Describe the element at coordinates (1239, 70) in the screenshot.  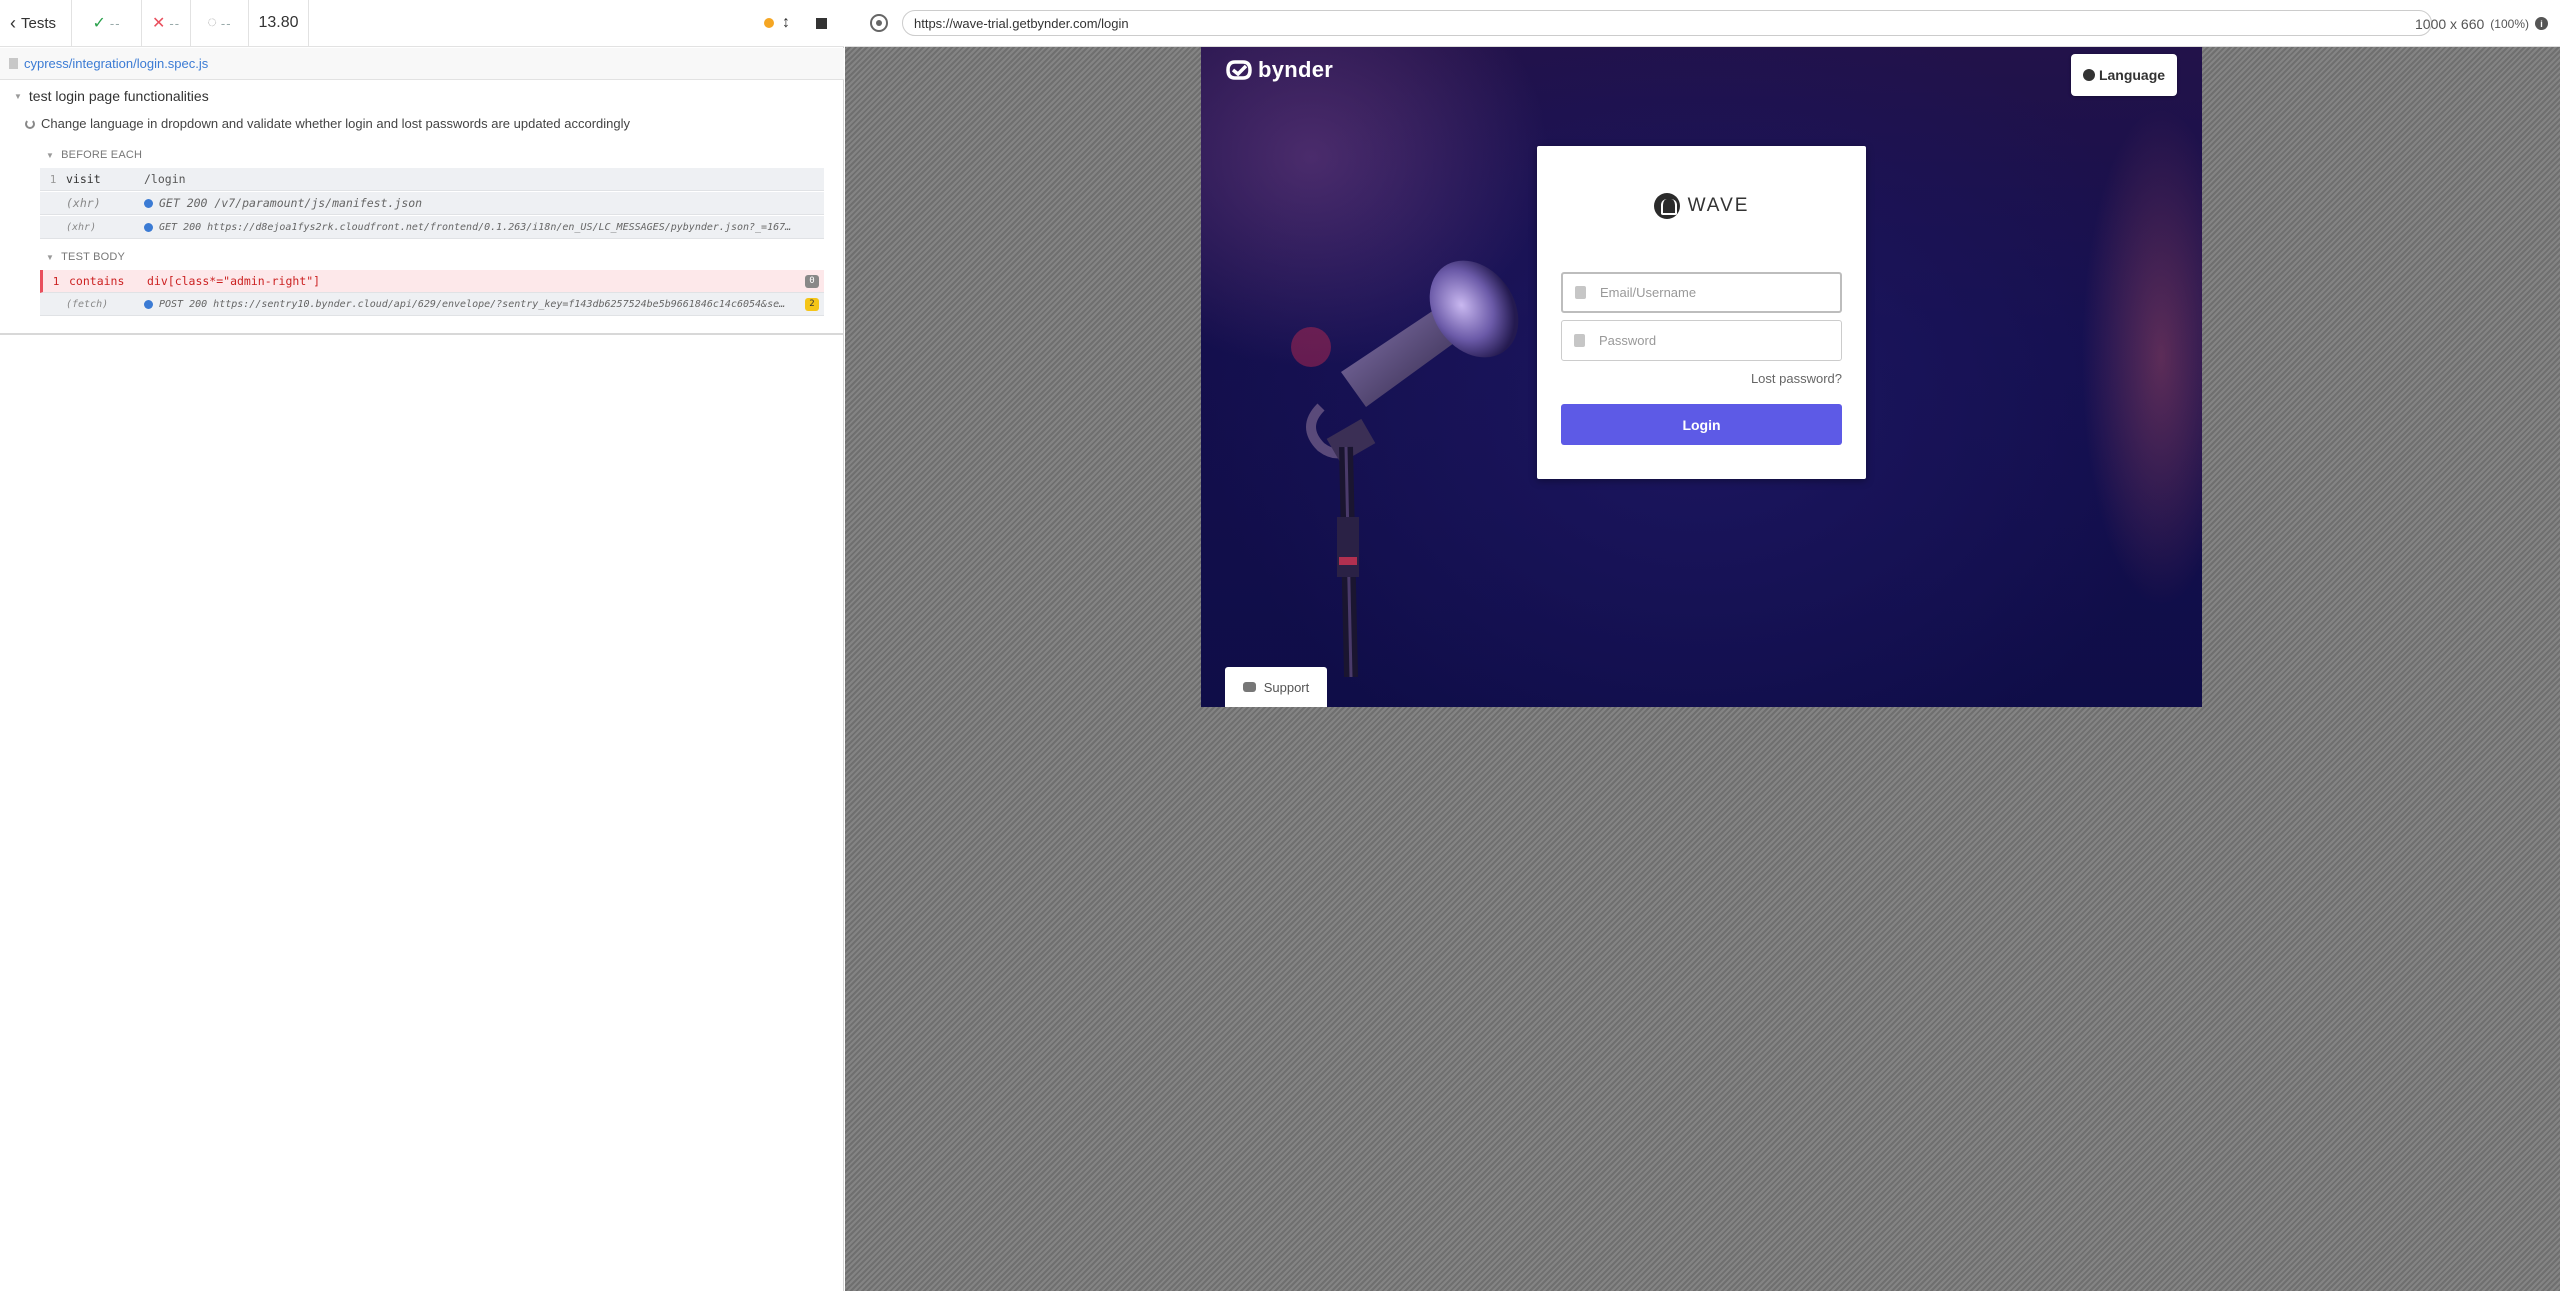
I see `bynder-logo-icon` at that location.